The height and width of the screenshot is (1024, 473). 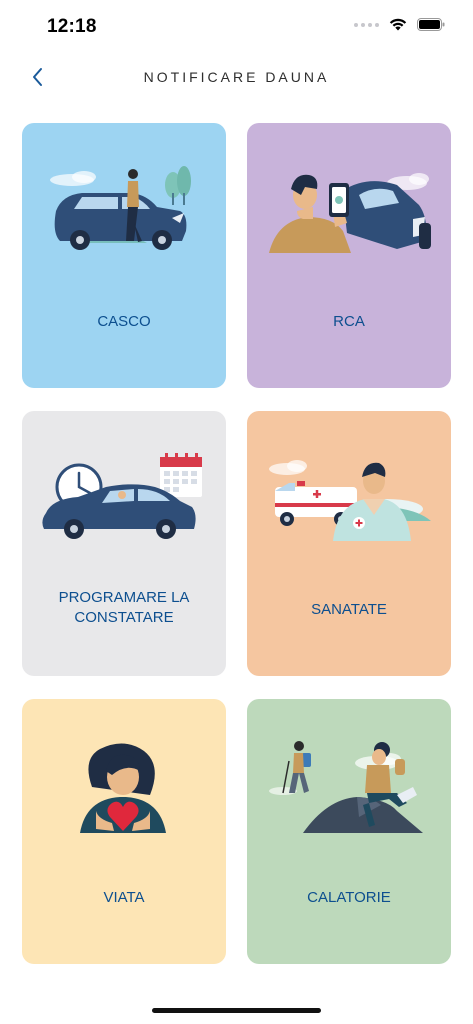 I want to click on phone-photo-car-illustration, so click(x=350, y=213).